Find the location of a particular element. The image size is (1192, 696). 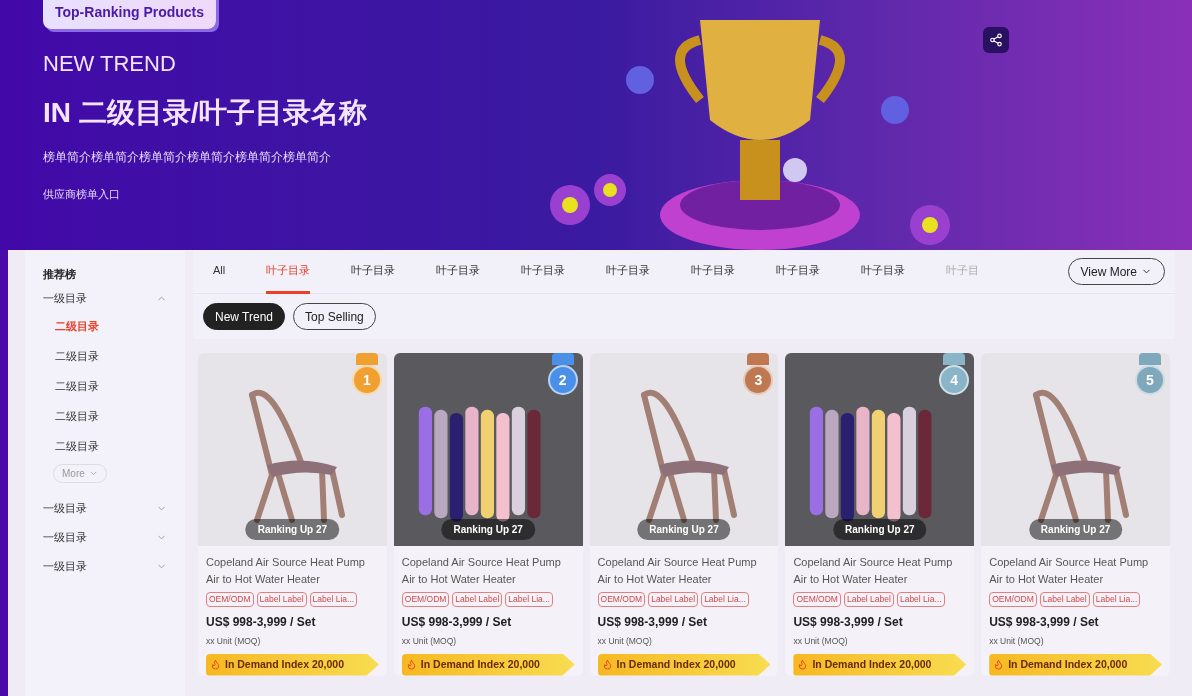

rank-number: 1 is located at coordinates (366, 380).